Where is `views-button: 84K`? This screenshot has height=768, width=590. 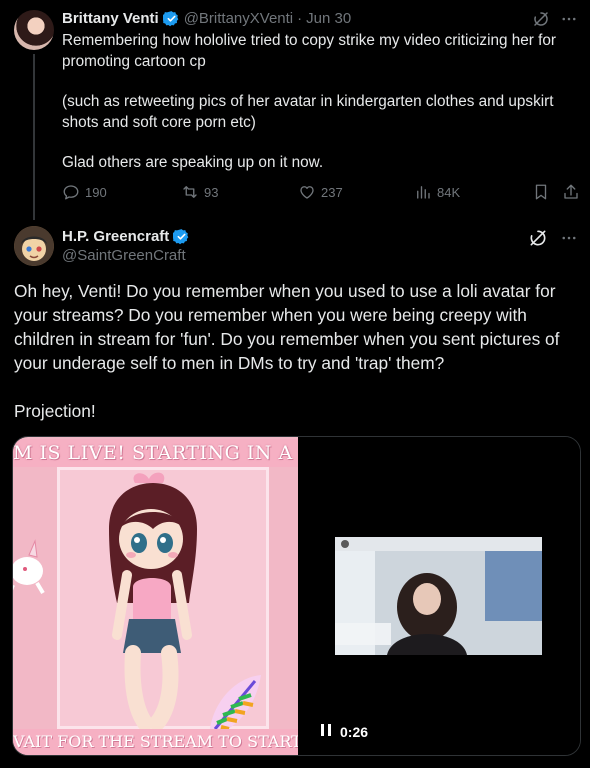 views-button: 84K is located at coordinates (437, 192).